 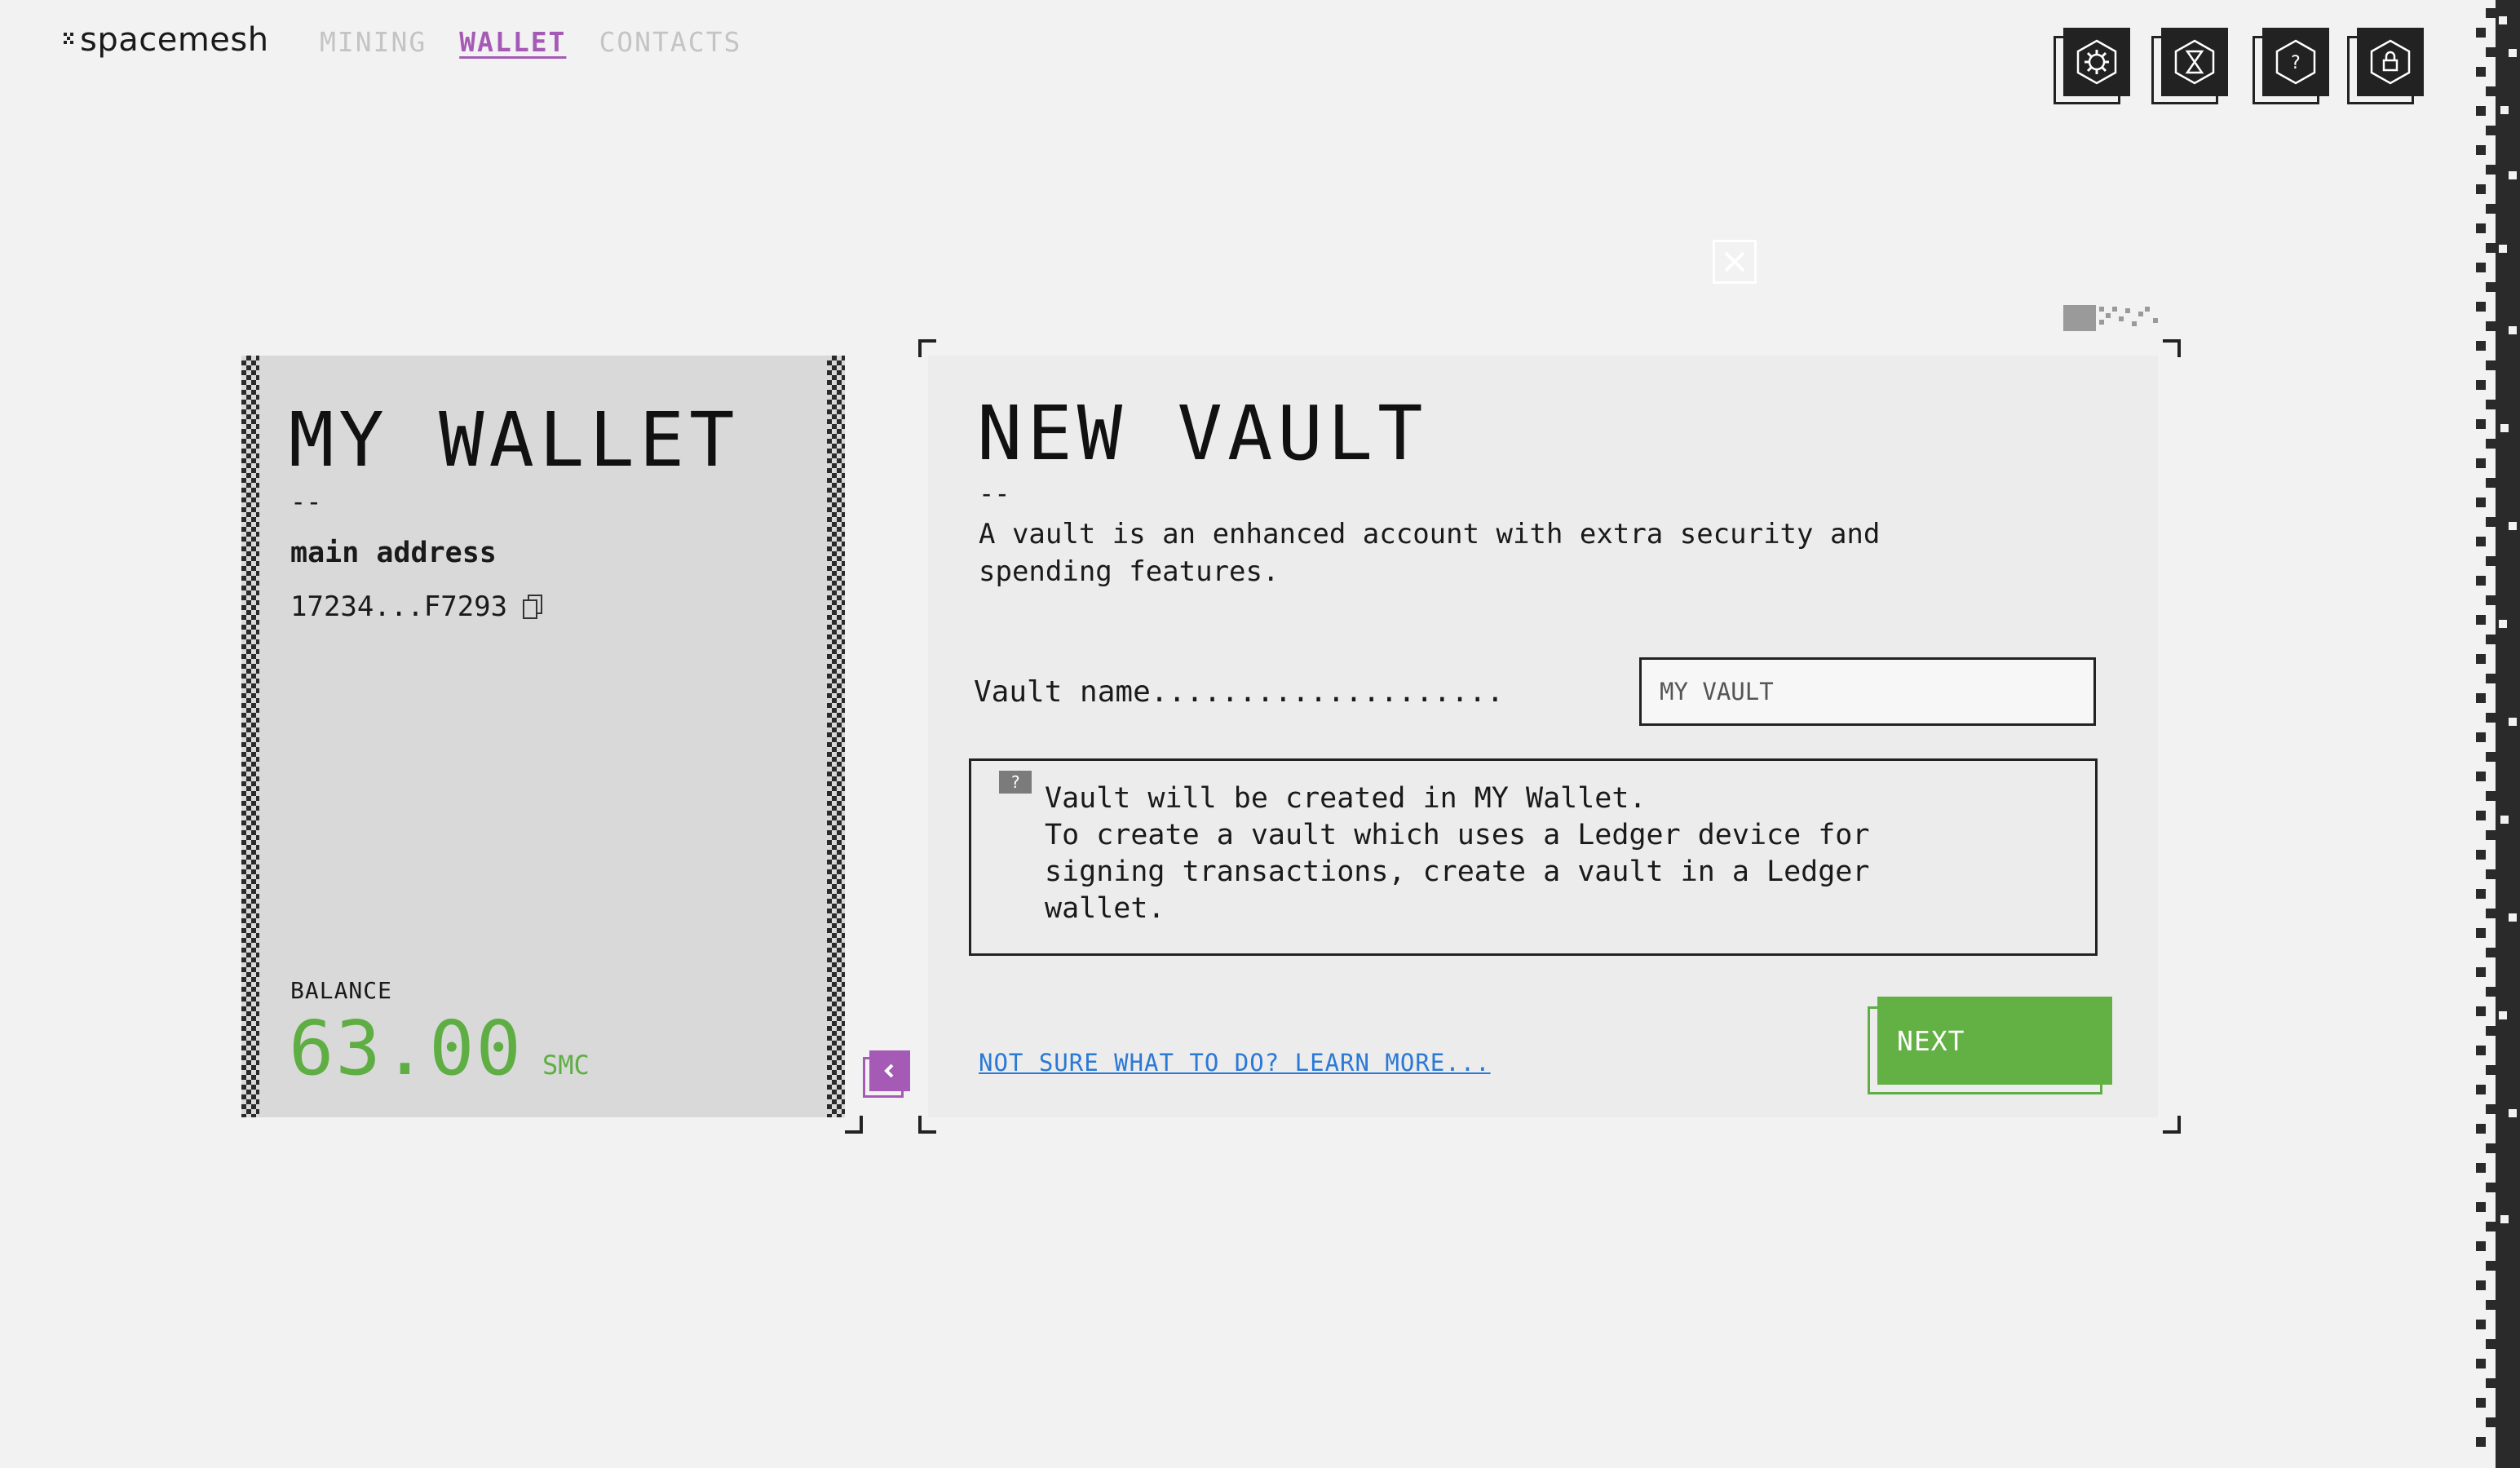 I want to click on help-icon: ?, so click(x=2295, y=62).